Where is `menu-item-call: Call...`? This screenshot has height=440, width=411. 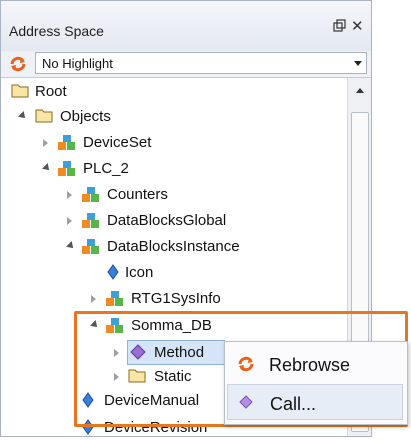
menu-item-call: Call... is located at coordinates (315, 402).